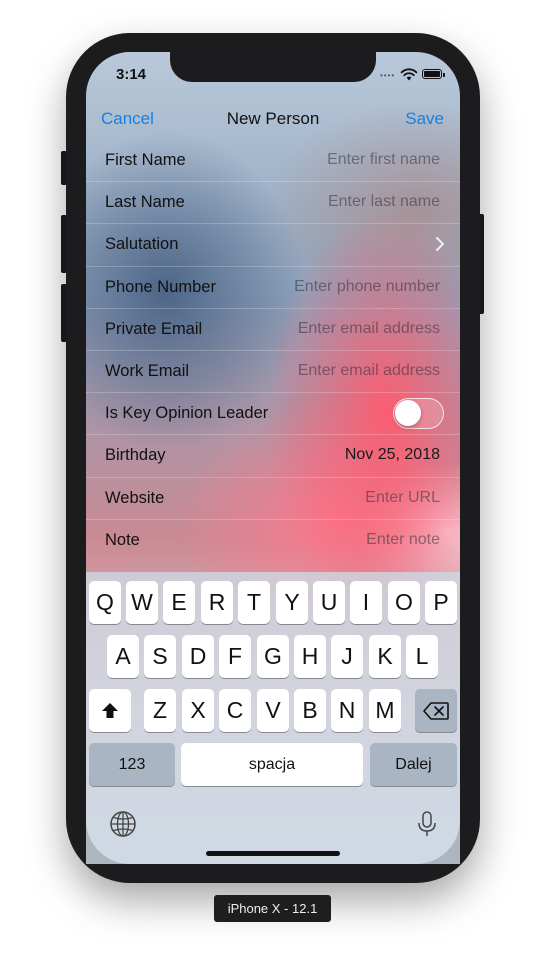  I want to click on private-email-row: Private Email Enter email address, so click(273, 330).